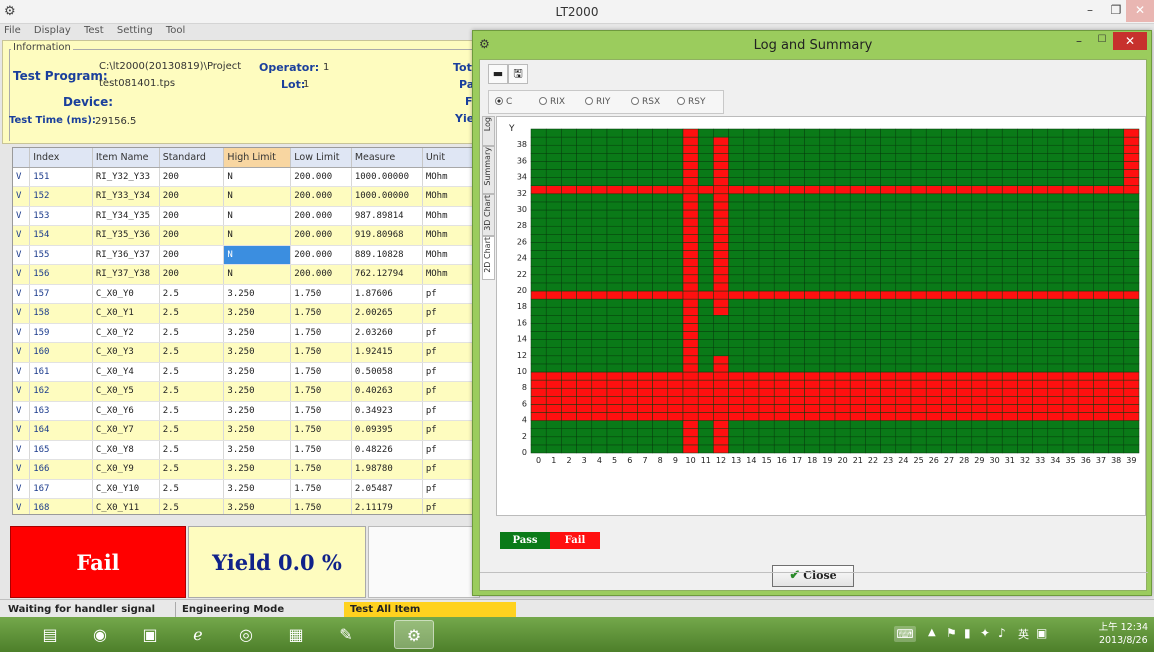 This screenshot has width=1154, height=652. What do you see at coordinates (126, 411) in the screenshot?
I see `cell-item-name: C_X0_Y6` at bounding box center [126, 411].